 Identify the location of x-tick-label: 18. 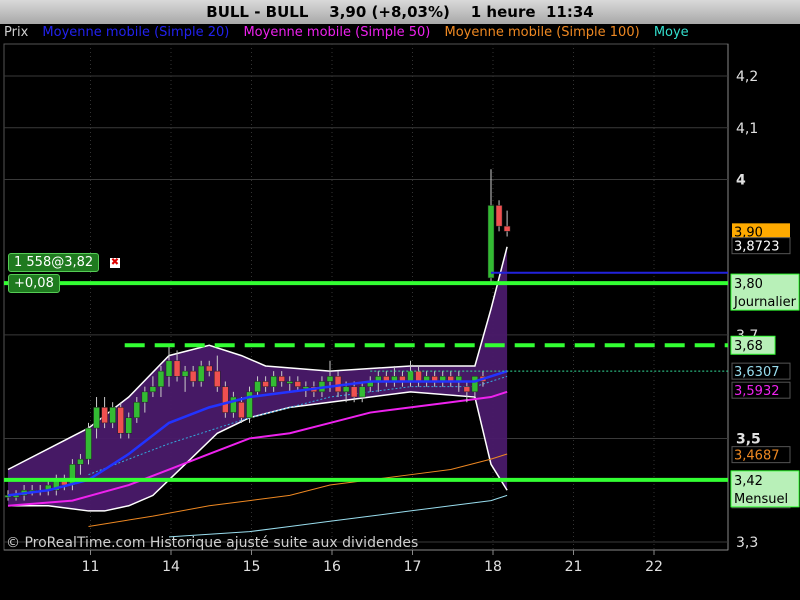
(493, 567).